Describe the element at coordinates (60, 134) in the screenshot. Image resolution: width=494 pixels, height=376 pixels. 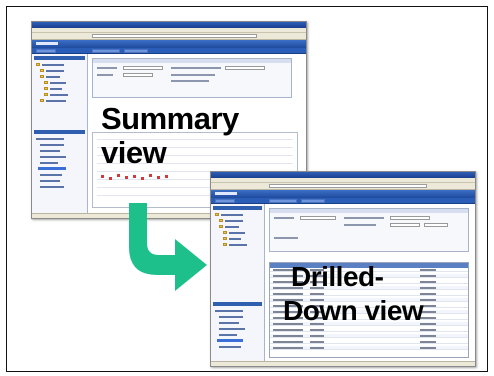
I see `summary-tree-pane` at that location.